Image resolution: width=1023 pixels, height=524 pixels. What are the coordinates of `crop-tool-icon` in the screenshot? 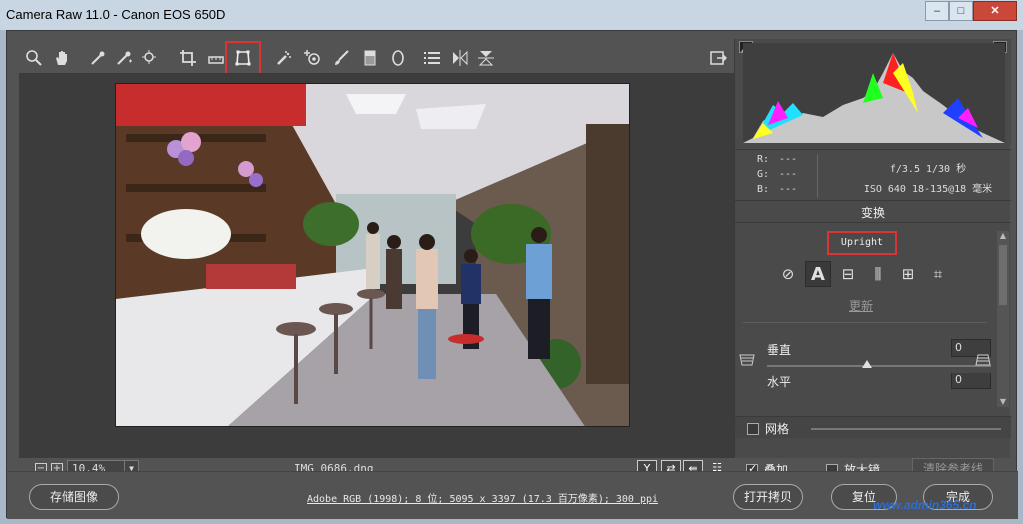 It's located at (188, 58).